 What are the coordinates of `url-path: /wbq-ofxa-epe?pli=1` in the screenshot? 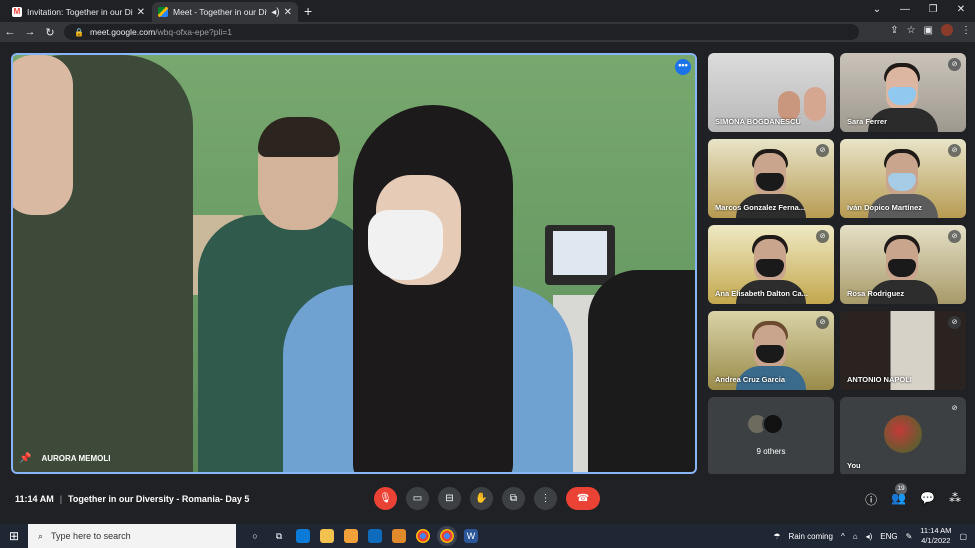 It's located at (193, 32).